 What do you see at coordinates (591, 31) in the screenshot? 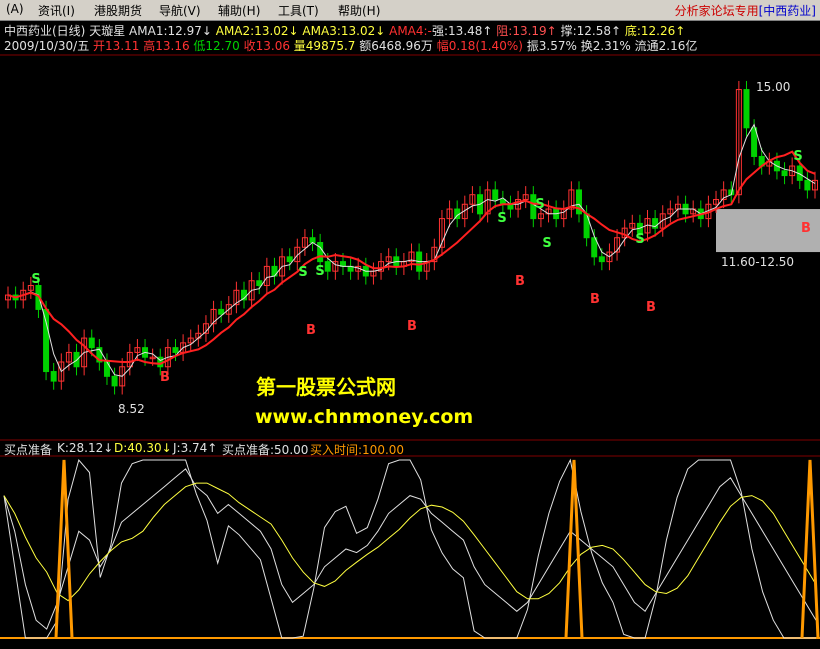
I see `cheng-value: 撑:12.58↑` at bounding box center [591, 31].